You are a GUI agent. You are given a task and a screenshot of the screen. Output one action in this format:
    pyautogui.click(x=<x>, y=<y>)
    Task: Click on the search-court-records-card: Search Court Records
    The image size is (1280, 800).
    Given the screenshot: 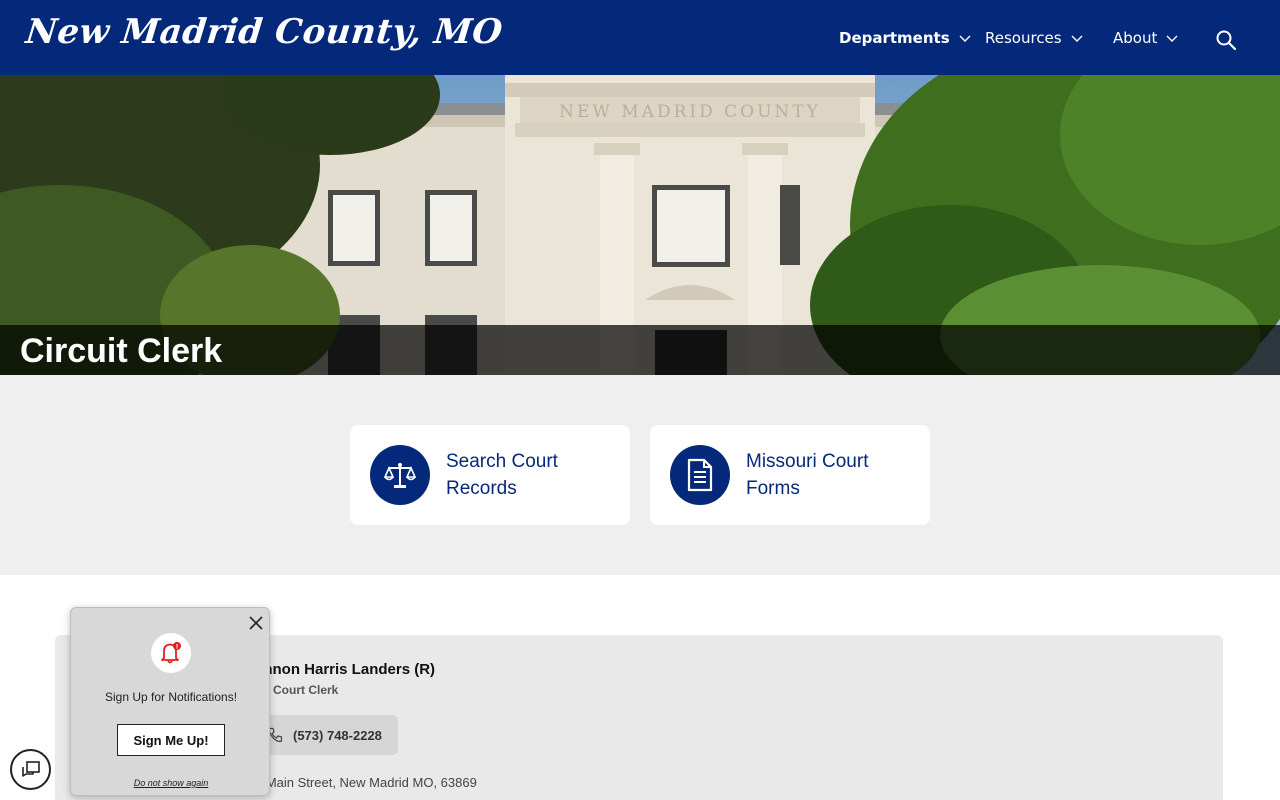 What is the action you would take?
    pyautogui.click(x=490, y=475)
    